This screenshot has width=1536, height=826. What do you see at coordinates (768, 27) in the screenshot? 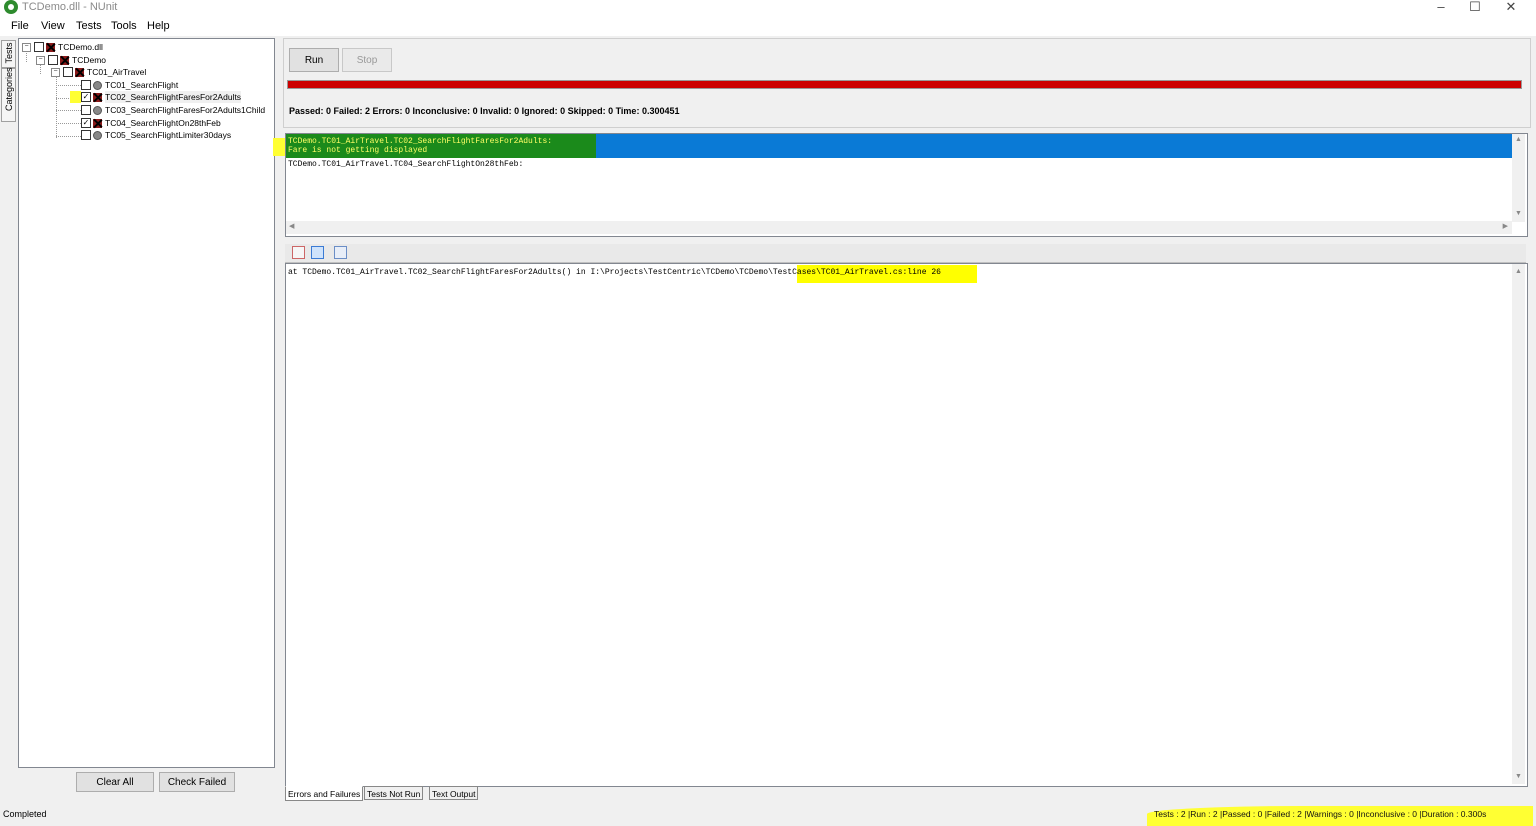
I see `menu-bar` at bounding box center [768, 27].